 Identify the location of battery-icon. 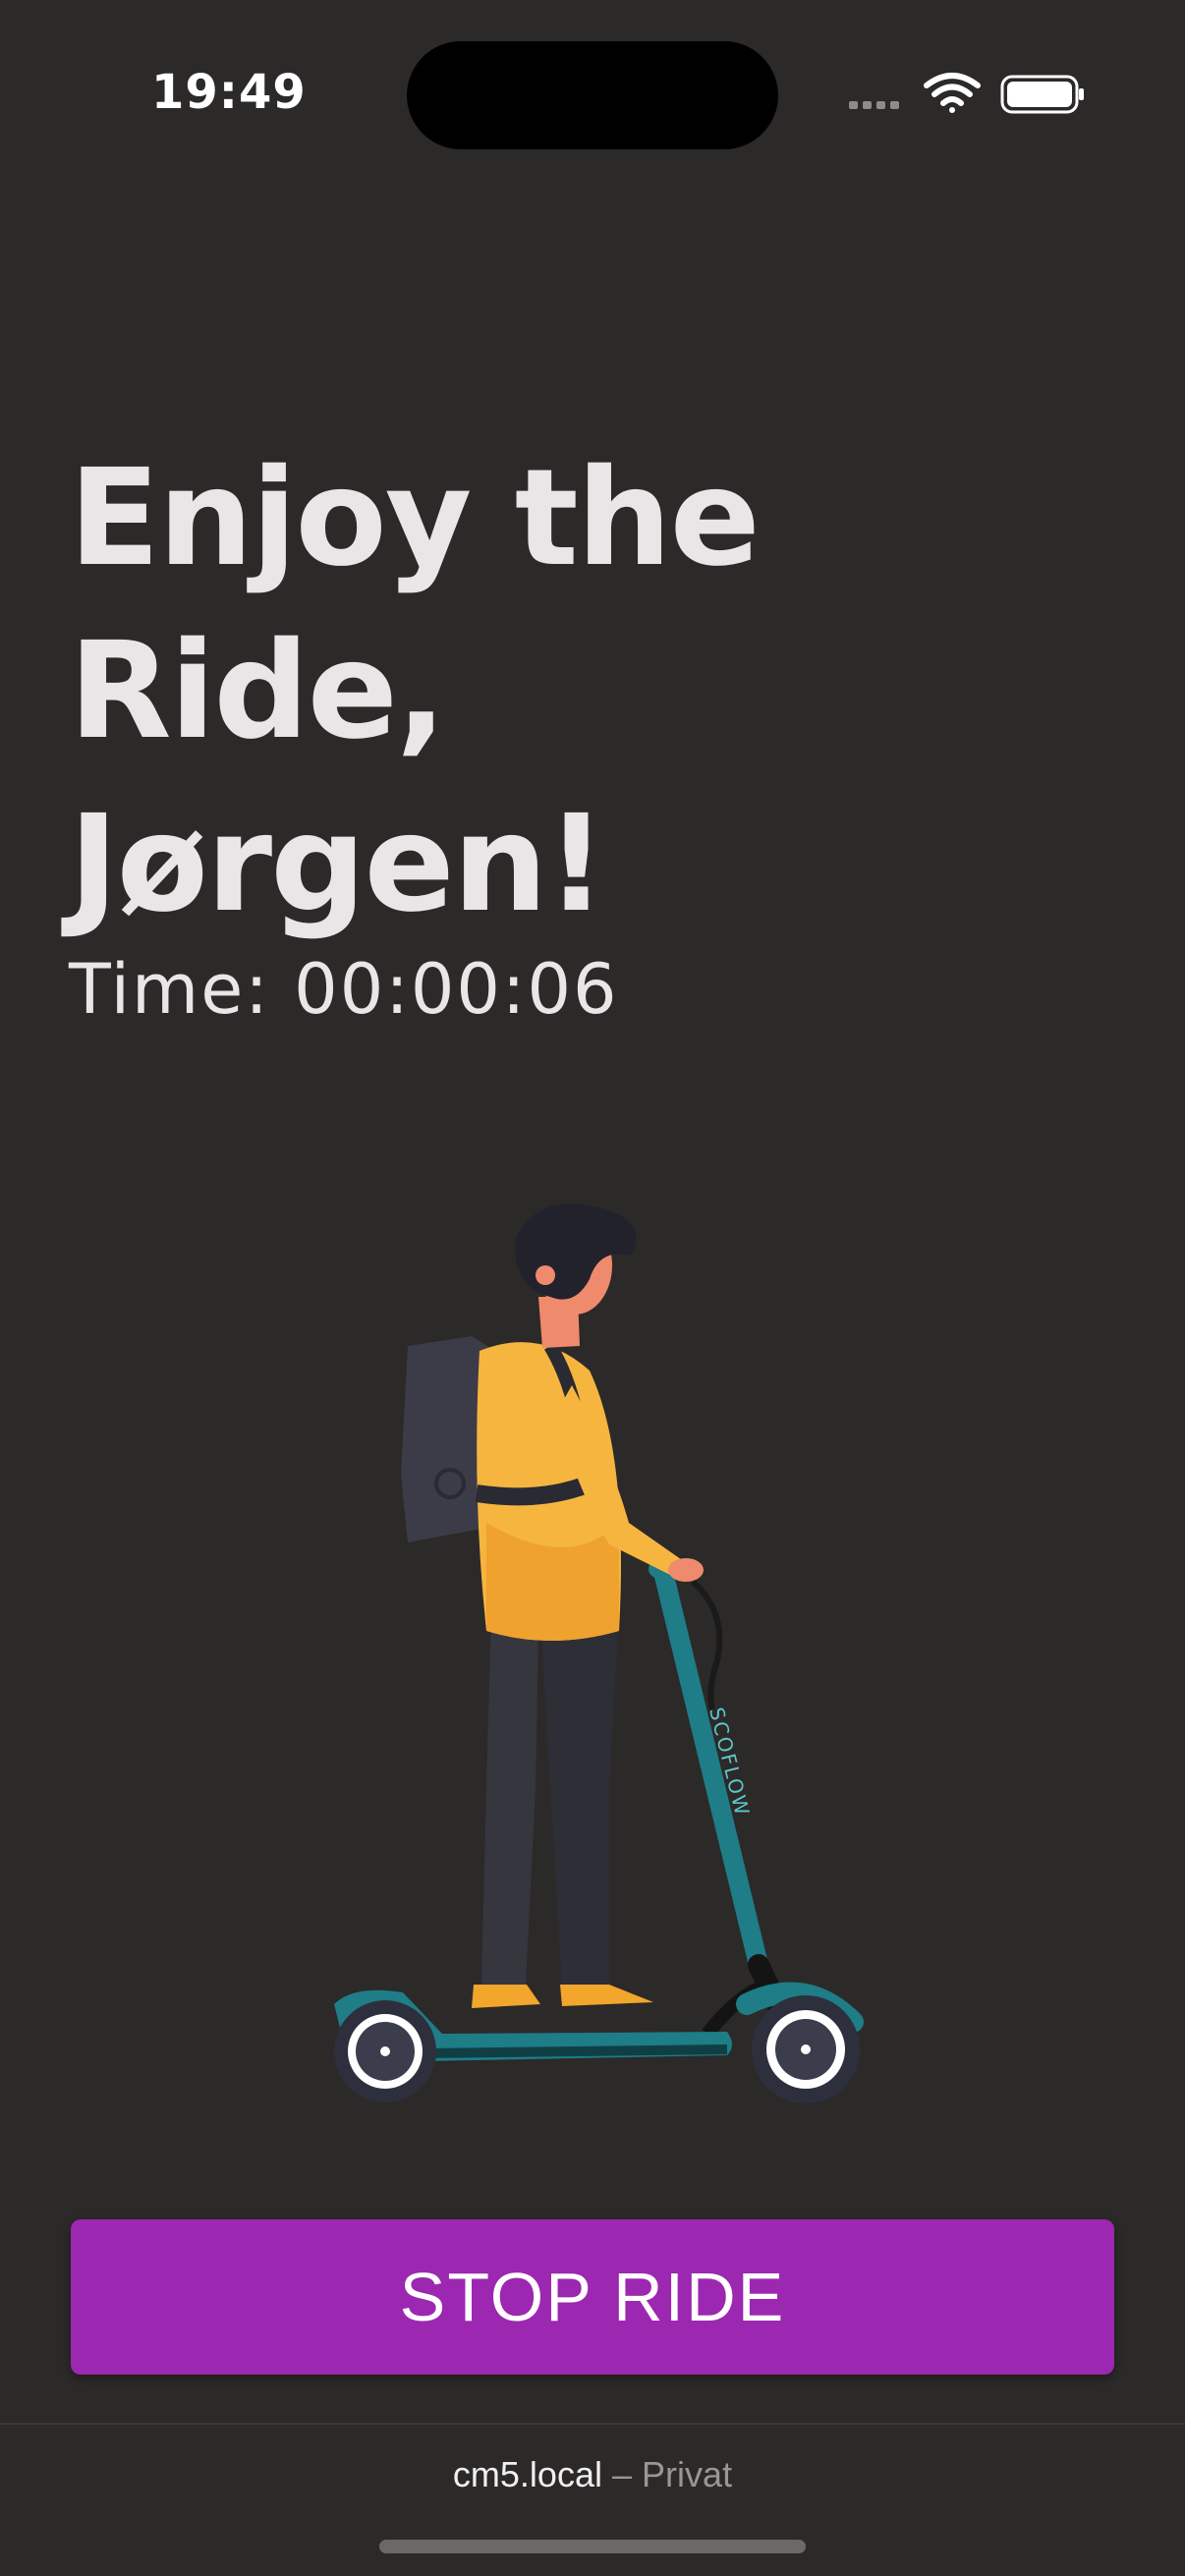
(1042, 94).